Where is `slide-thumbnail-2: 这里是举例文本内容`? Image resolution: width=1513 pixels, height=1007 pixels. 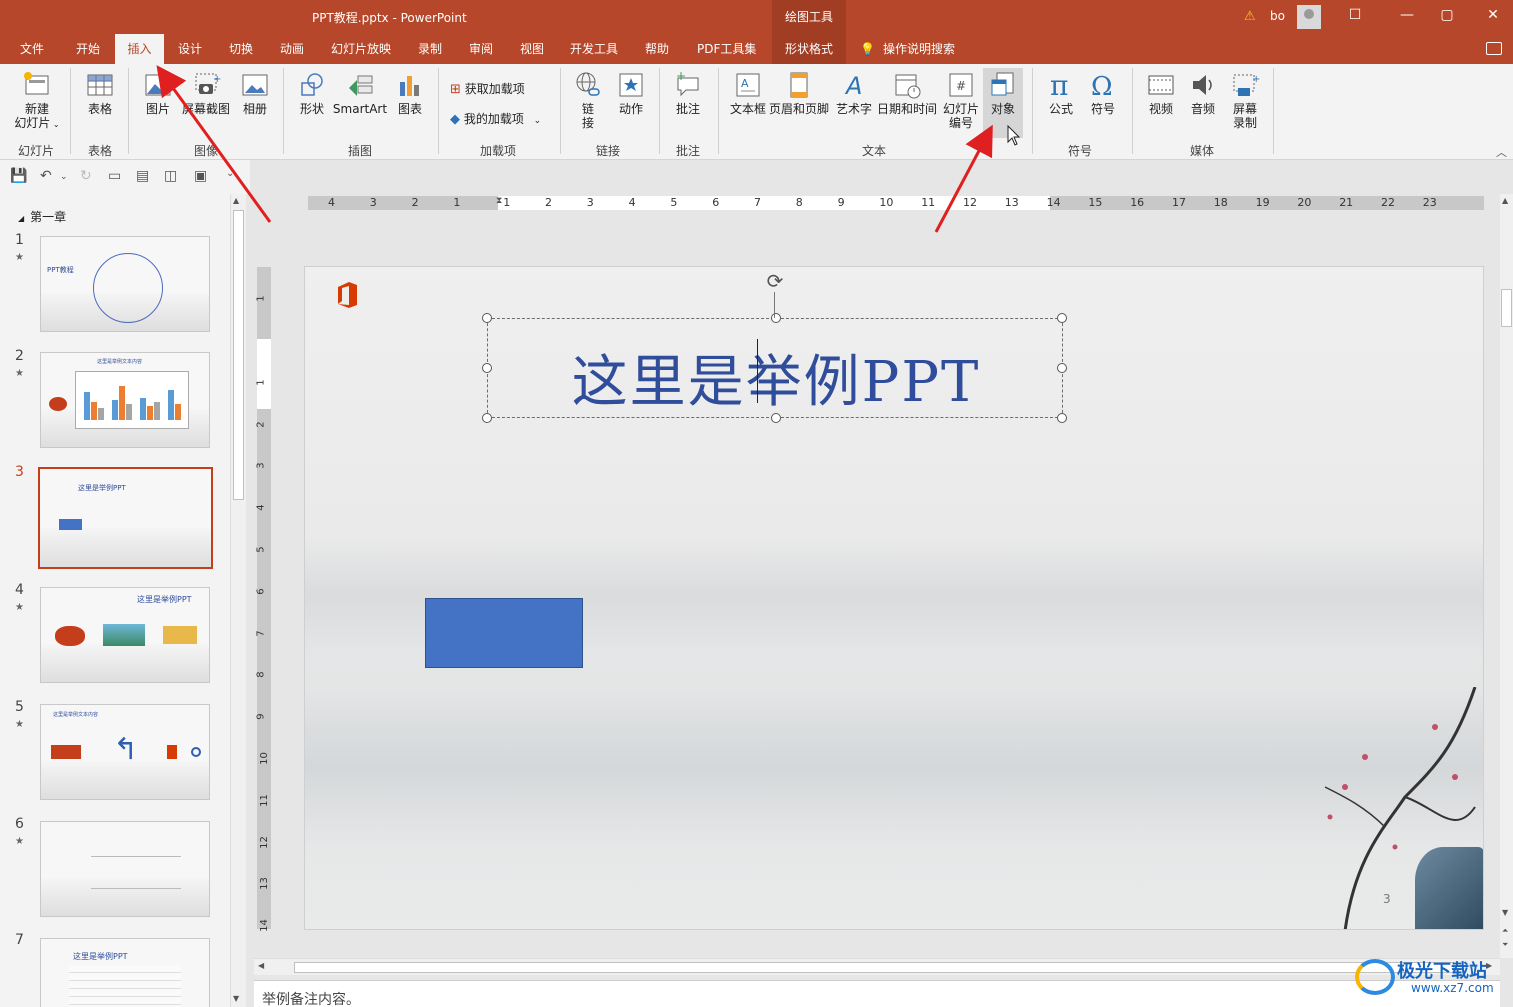
slide-thumbnail-2: 这里是举例文本内容 is located at coordinates (125, 400).